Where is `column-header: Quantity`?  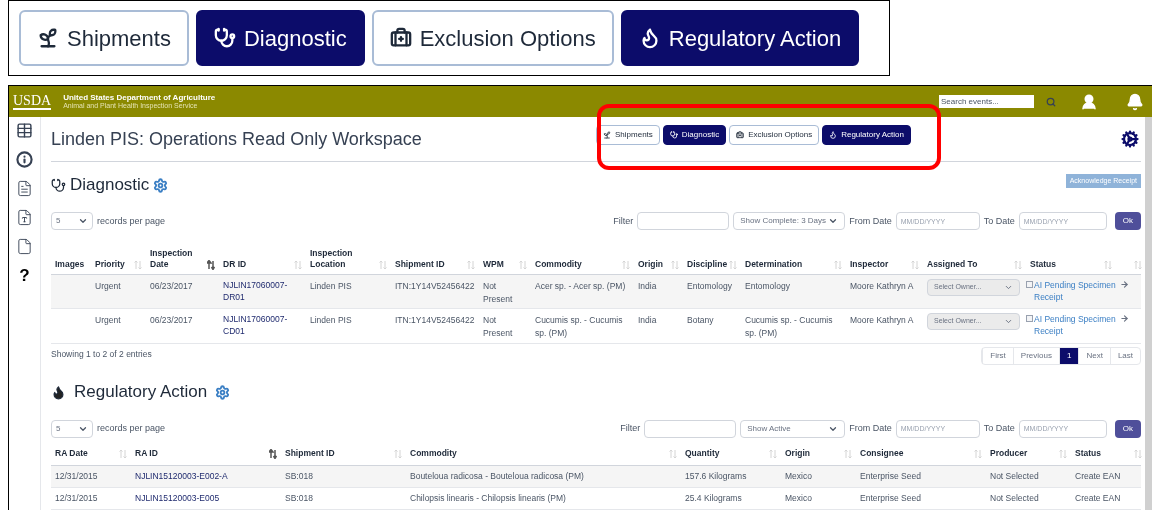 column-header: Quantity is located at coordinates (702, 453).